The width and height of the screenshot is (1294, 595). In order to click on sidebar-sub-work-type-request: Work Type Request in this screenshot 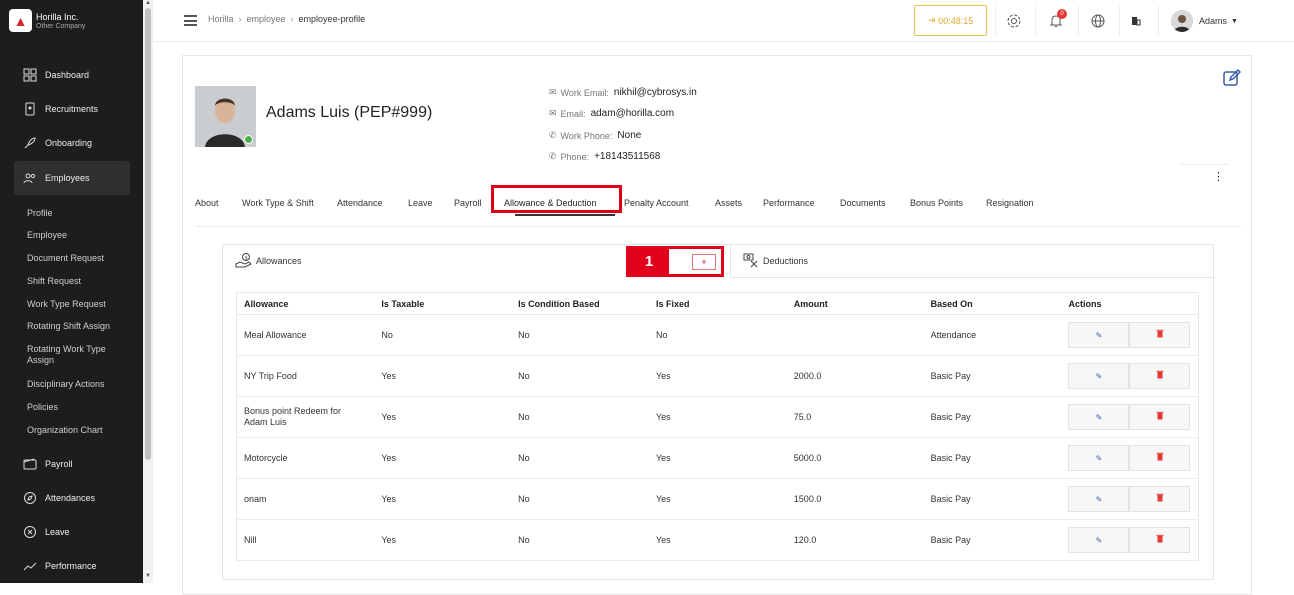, I will do `click(77, 304)`.